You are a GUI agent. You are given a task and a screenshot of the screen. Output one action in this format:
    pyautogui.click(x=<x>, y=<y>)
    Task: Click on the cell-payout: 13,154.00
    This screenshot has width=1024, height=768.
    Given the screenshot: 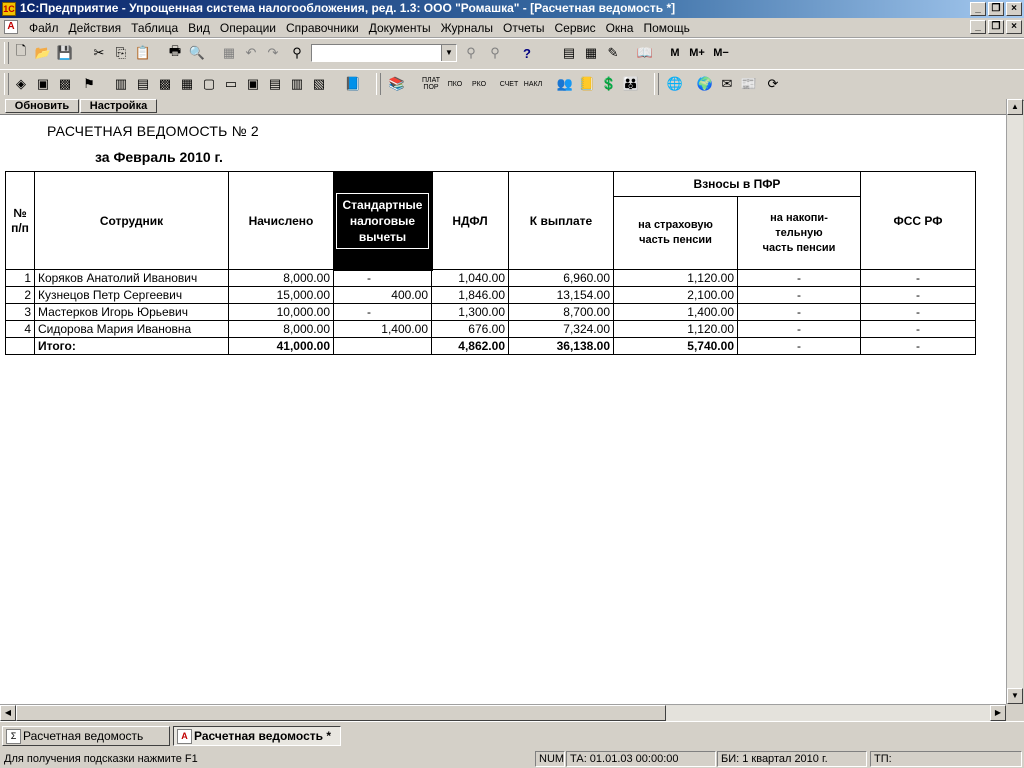 What is the action you would take?
    pyautogui.click(x=561, y=295)
    